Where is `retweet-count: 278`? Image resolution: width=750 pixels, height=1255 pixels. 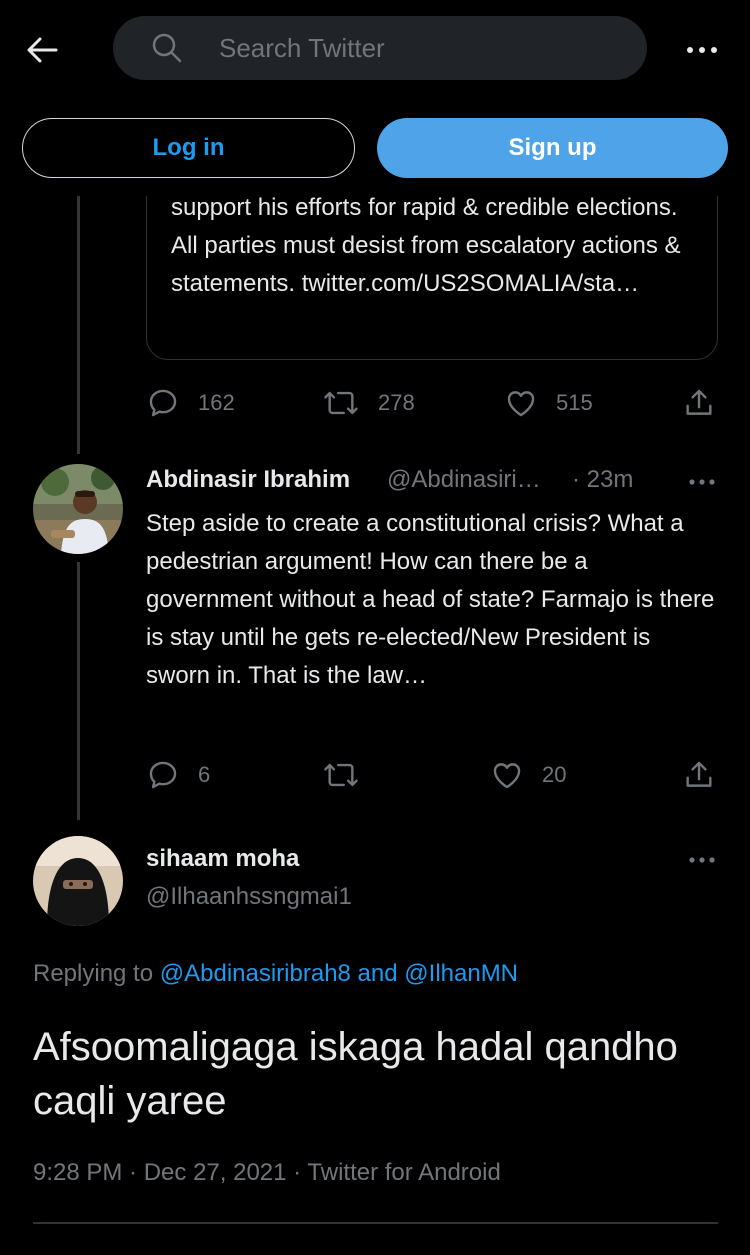
retweet-count: 278 is located at coordinates (396, 402).